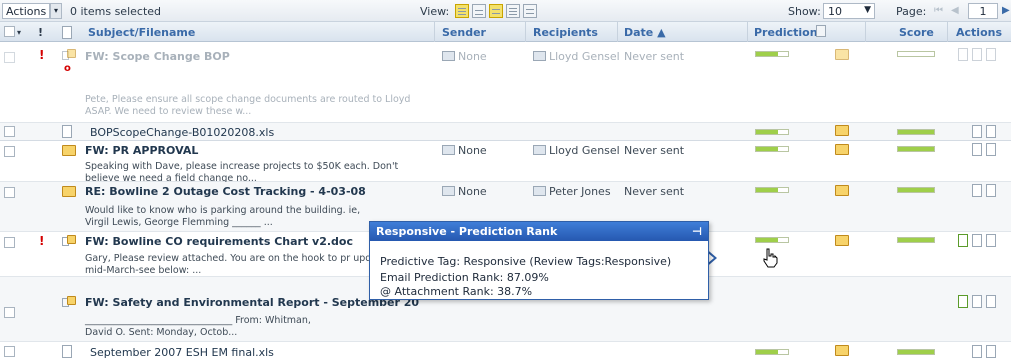 The height and width of the screenshot is (362, 1011). I want to click on page-nav-icon: ▶, so click(1006, 10).